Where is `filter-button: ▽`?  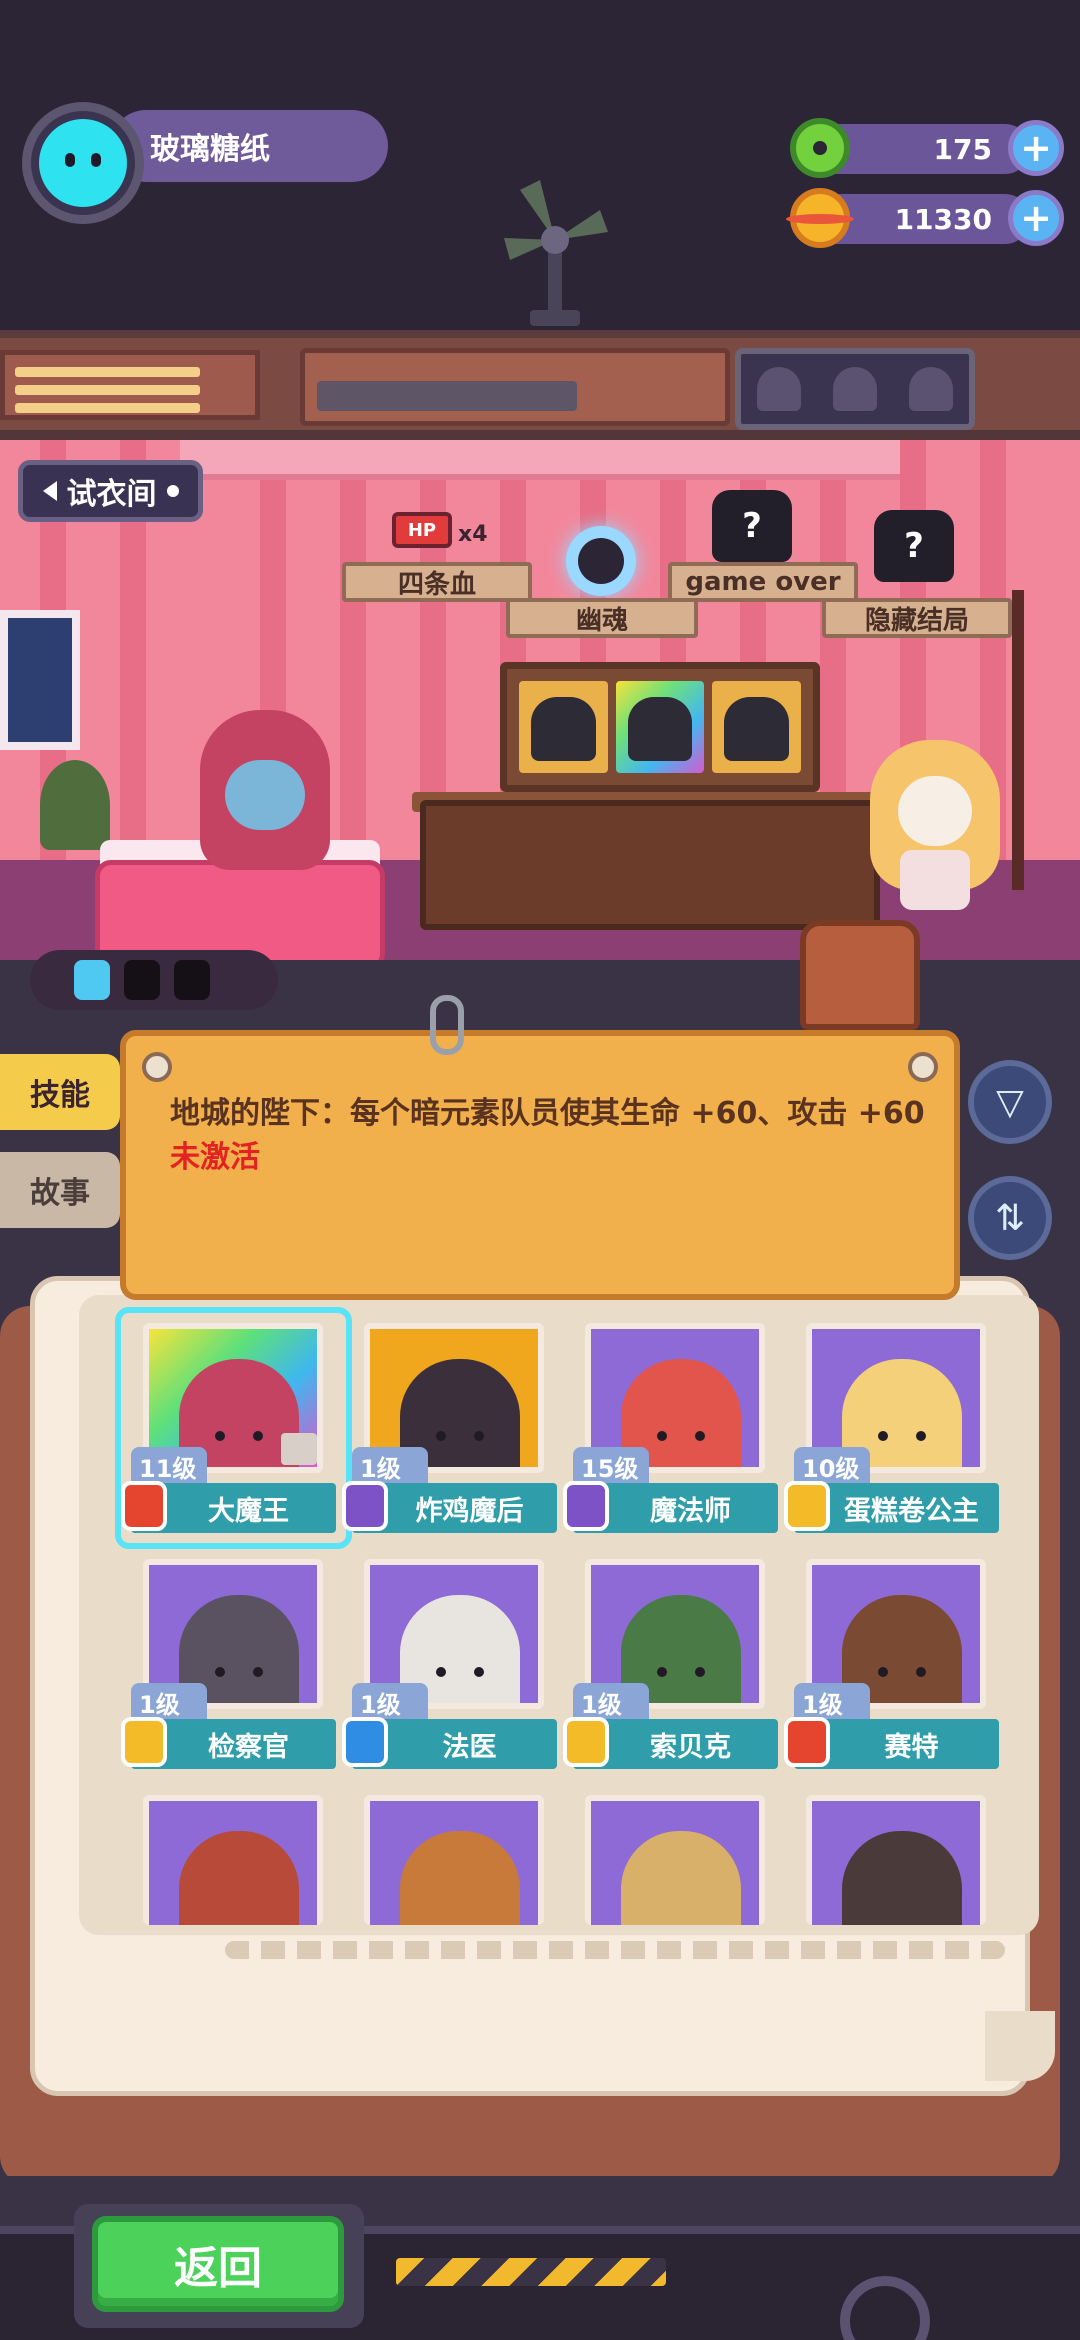 filter-button: ▽ is located at coordinates (1010, 1102).